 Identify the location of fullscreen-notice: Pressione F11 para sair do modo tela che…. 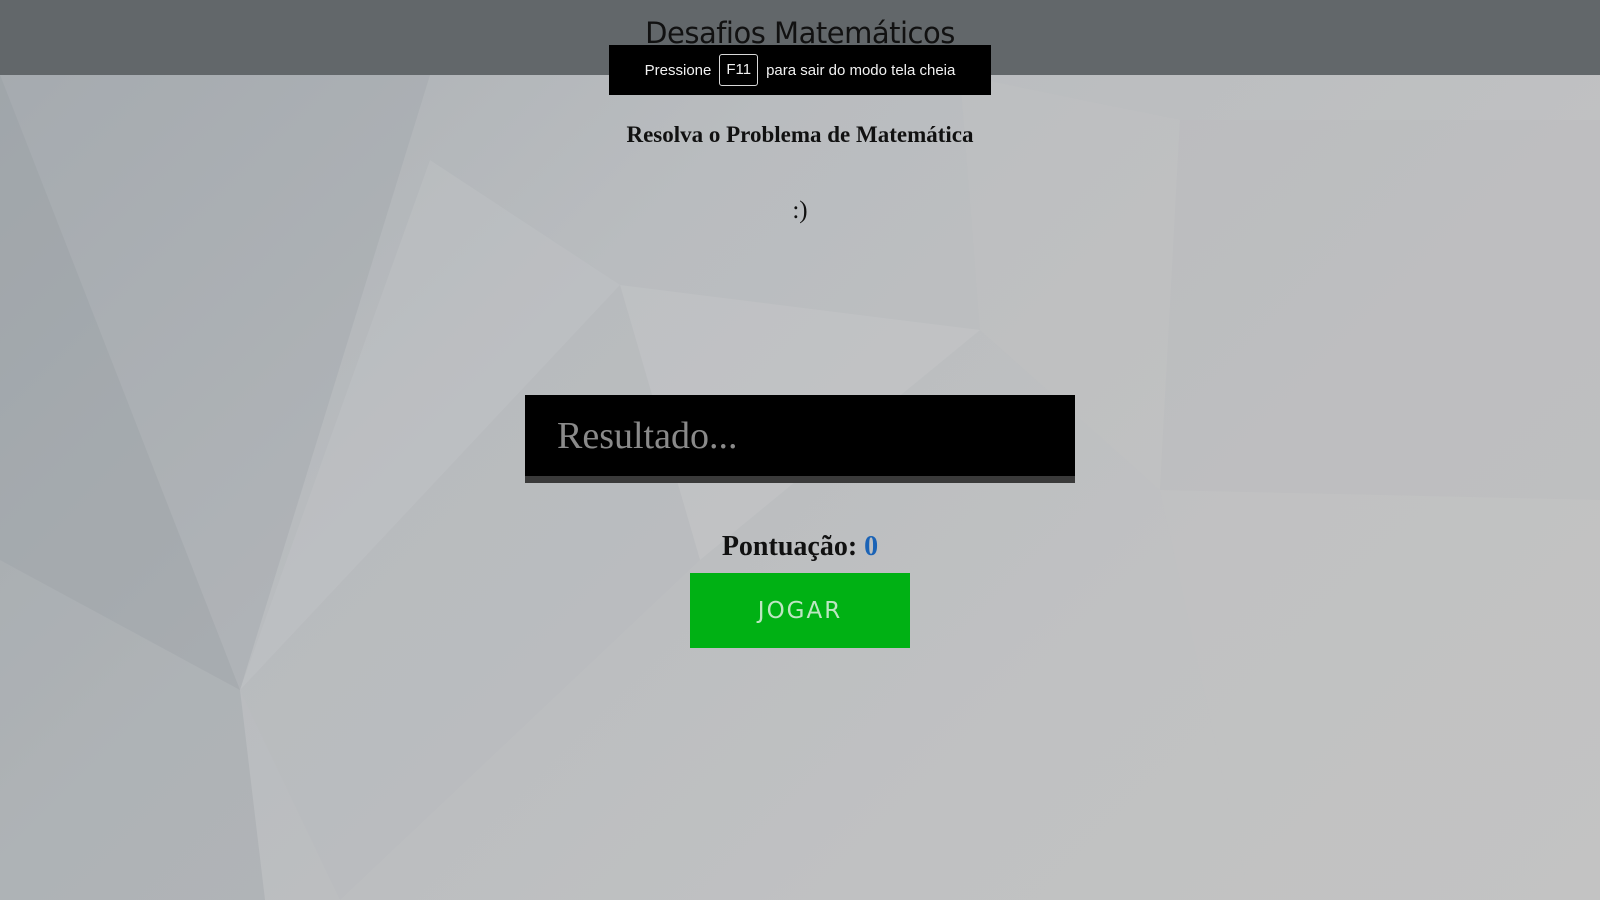
(800, 70).